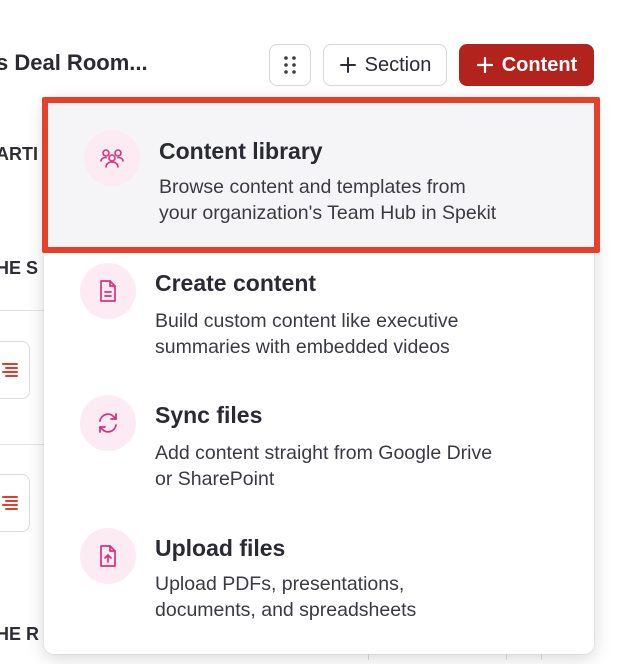 This screenshot has height=664, width=628. I want to click on menu-item-description-line: Build custom content like executive, so click(307, 321).